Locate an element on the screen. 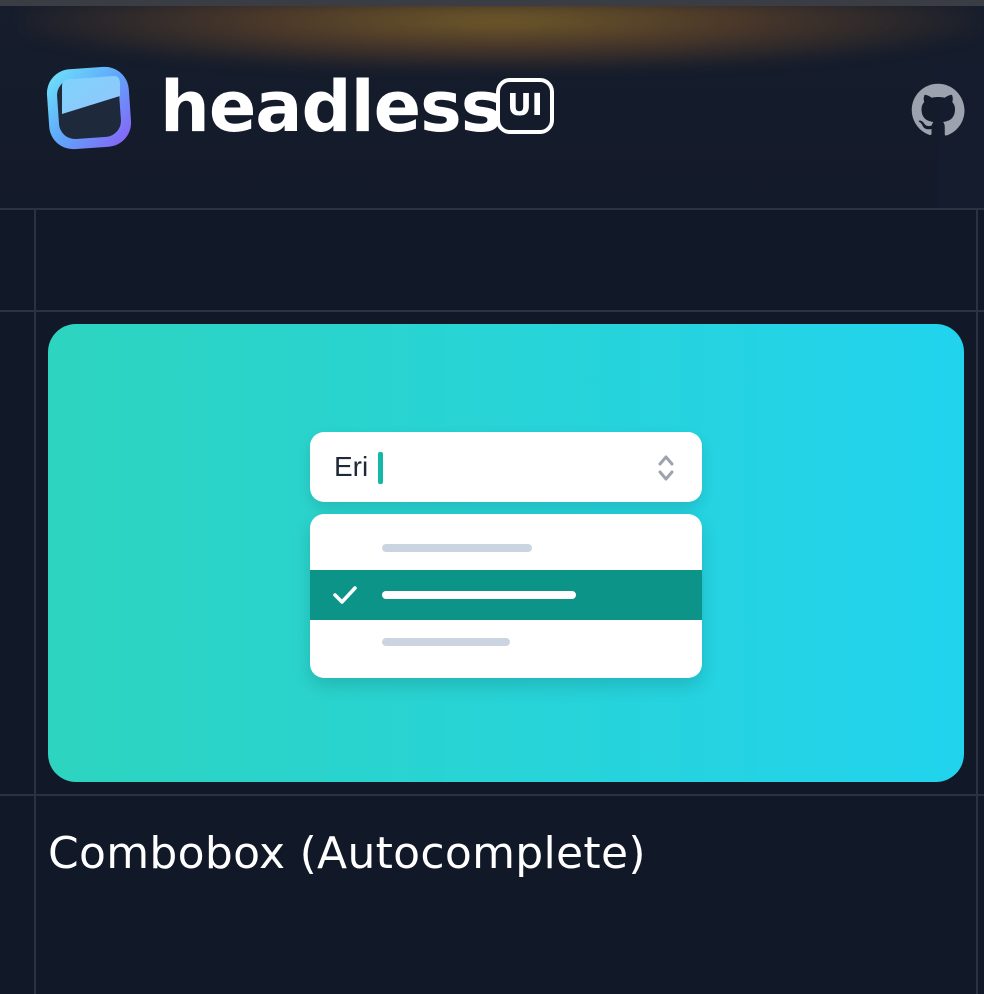 This screenshot has width=984, height=994. option-selected is located at coordinates (506, 595).